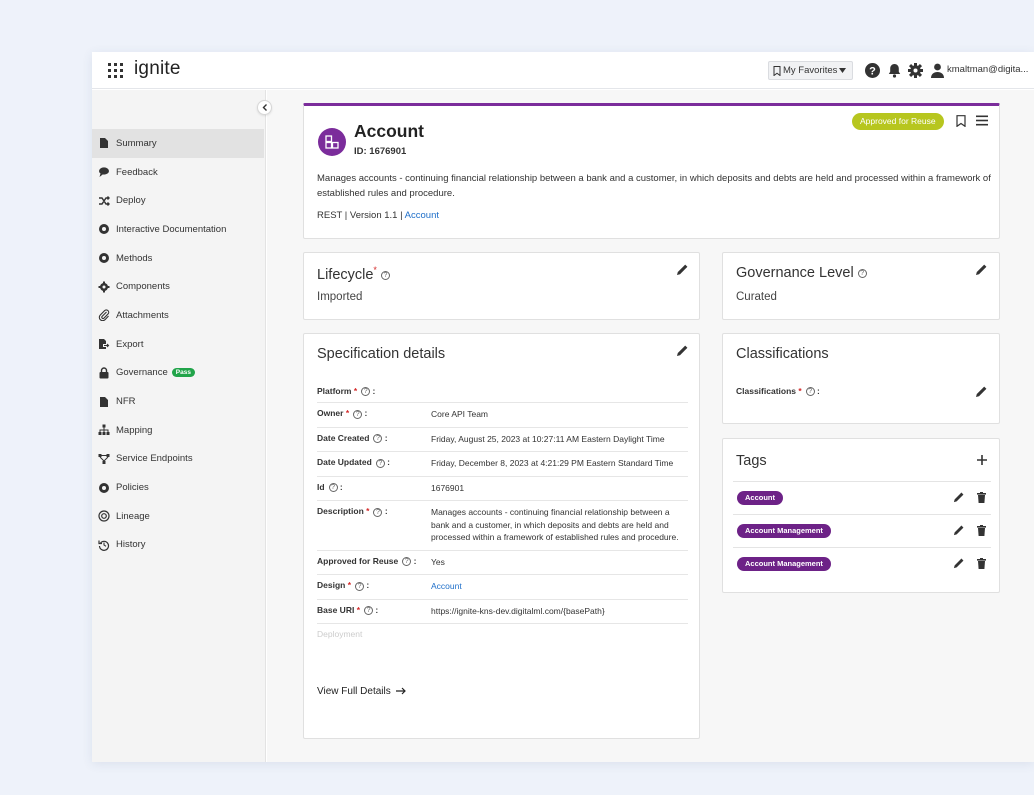 The image size is (1034, 795). I want to click on lifecycle-title: Lifecycle*?, so click(353, 274).